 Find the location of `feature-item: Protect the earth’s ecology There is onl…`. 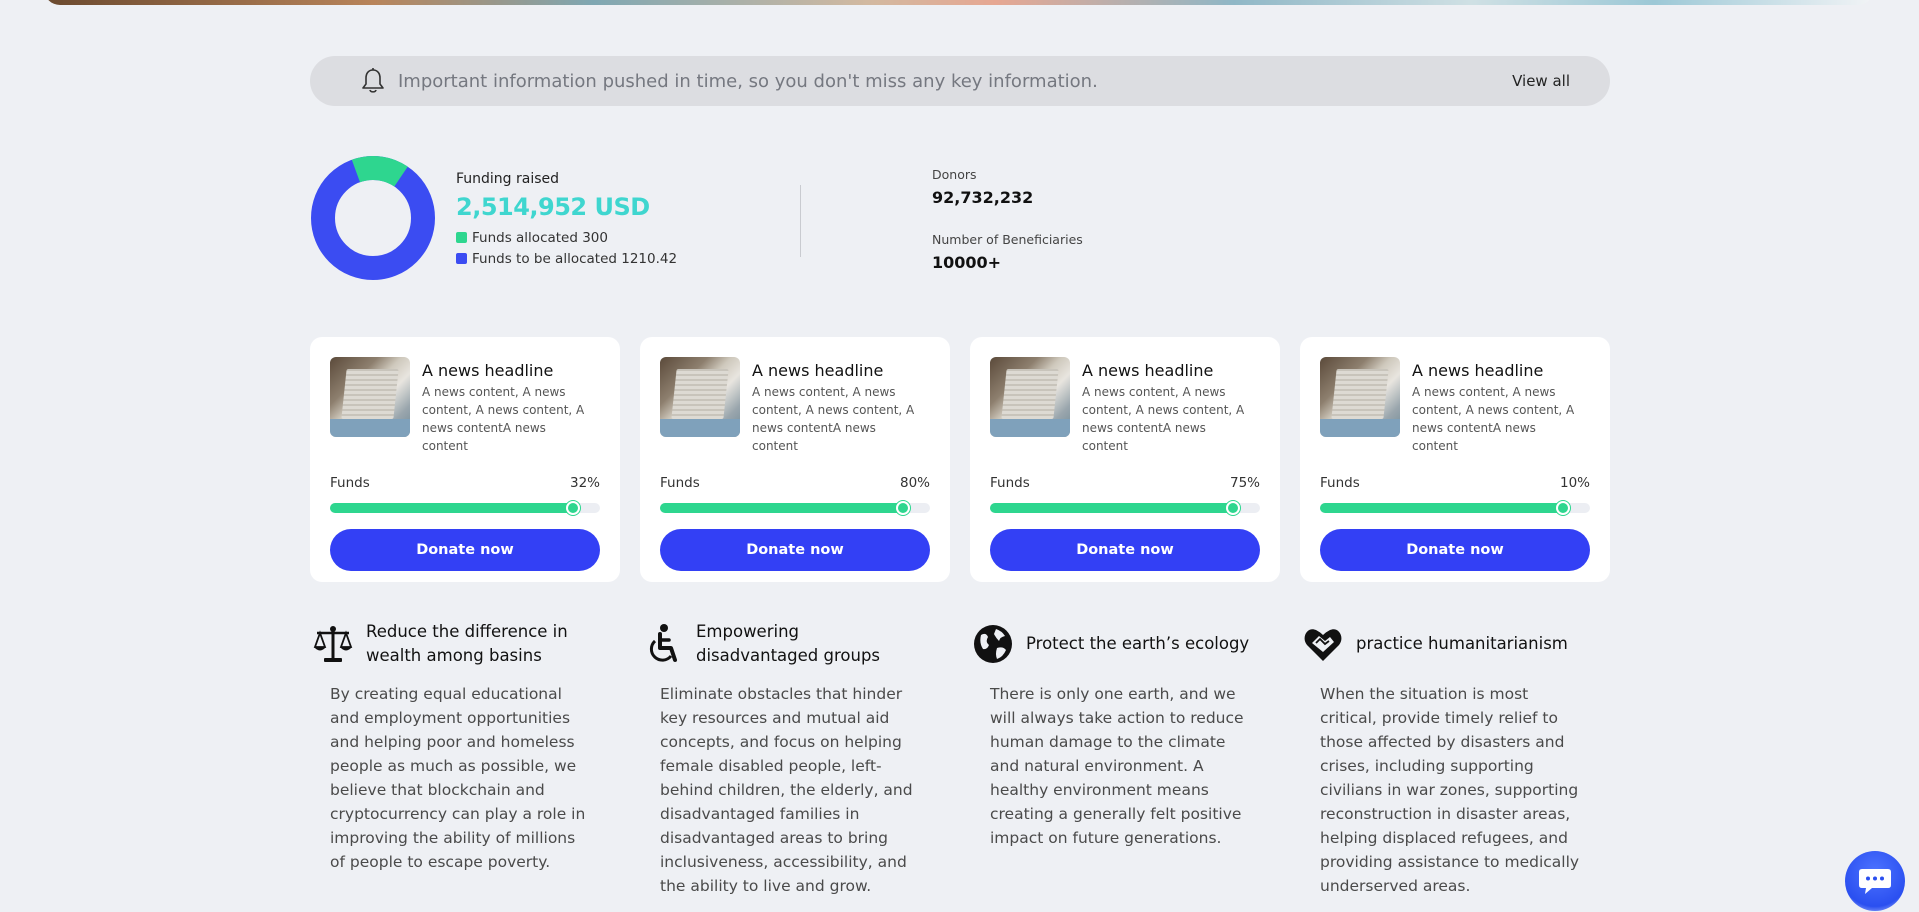

feature-item: Protect the earth’s ecology There is onl… is located at coordinates (1110, 735).